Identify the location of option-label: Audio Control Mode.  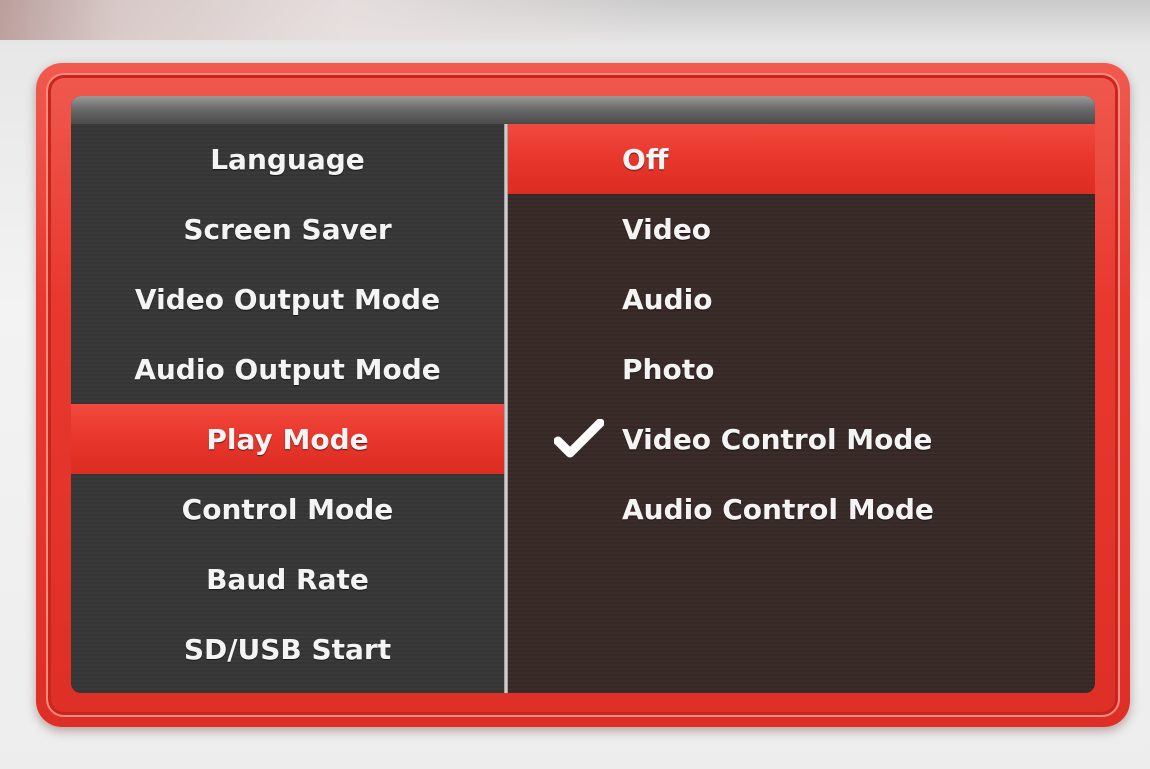
(778, 509).